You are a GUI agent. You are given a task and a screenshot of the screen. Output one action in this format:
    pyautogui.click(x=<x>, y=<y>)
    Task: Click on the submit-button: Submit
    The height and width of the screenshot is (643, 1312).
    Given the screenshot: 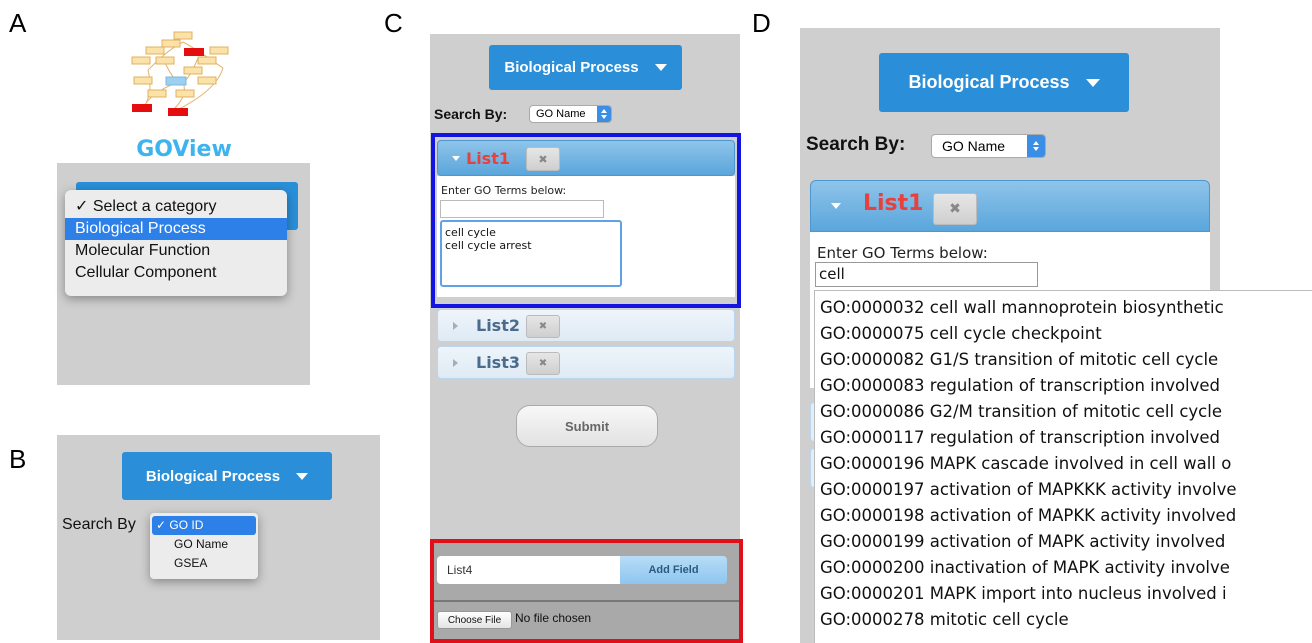 What is the action you would take?
    pyautogui.click(x=587, y=426)
    